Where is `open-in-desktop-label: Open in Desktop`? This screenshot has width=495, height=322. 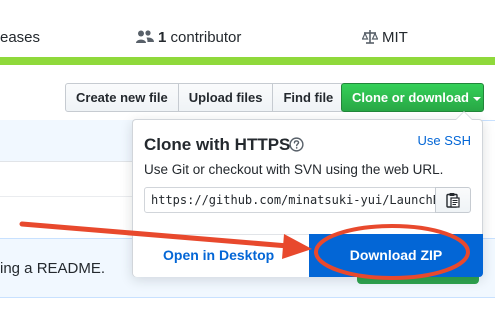 open-in-desktop-label: Open in Desktop is located at coordinates (219, 255).